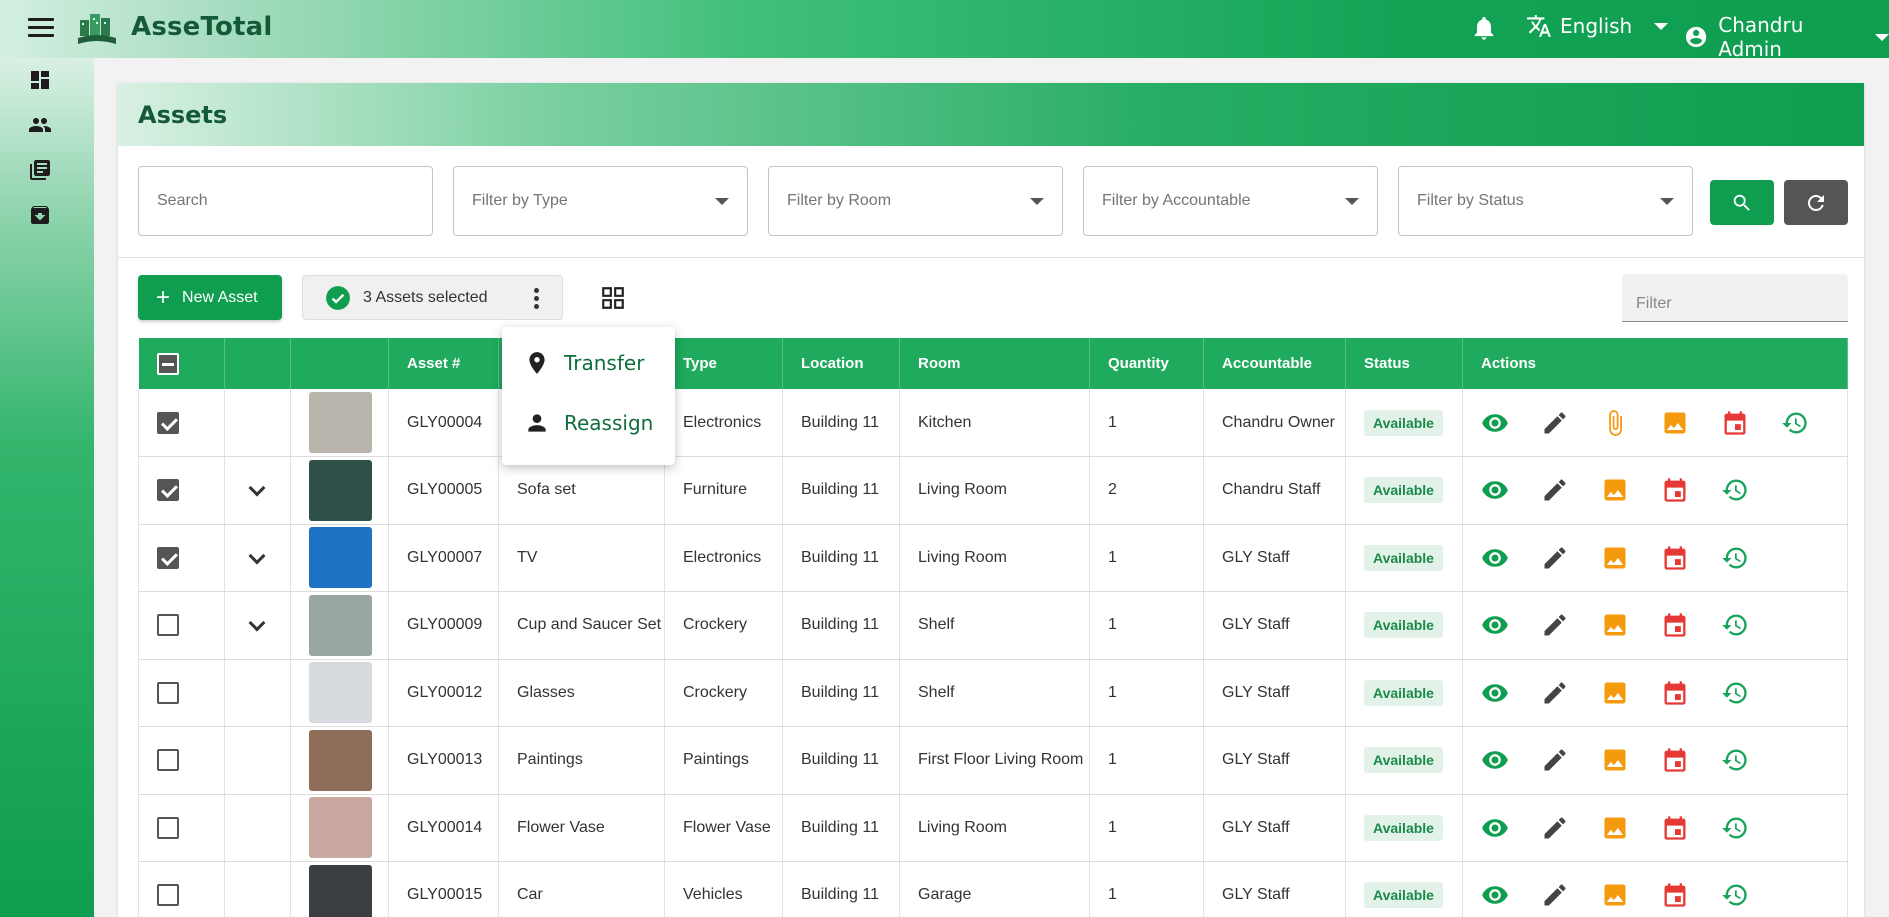 The width and height of the screenshot is (1889, 917). I want to click on filter-status-select: Filter by Status, so click(1545, 201).